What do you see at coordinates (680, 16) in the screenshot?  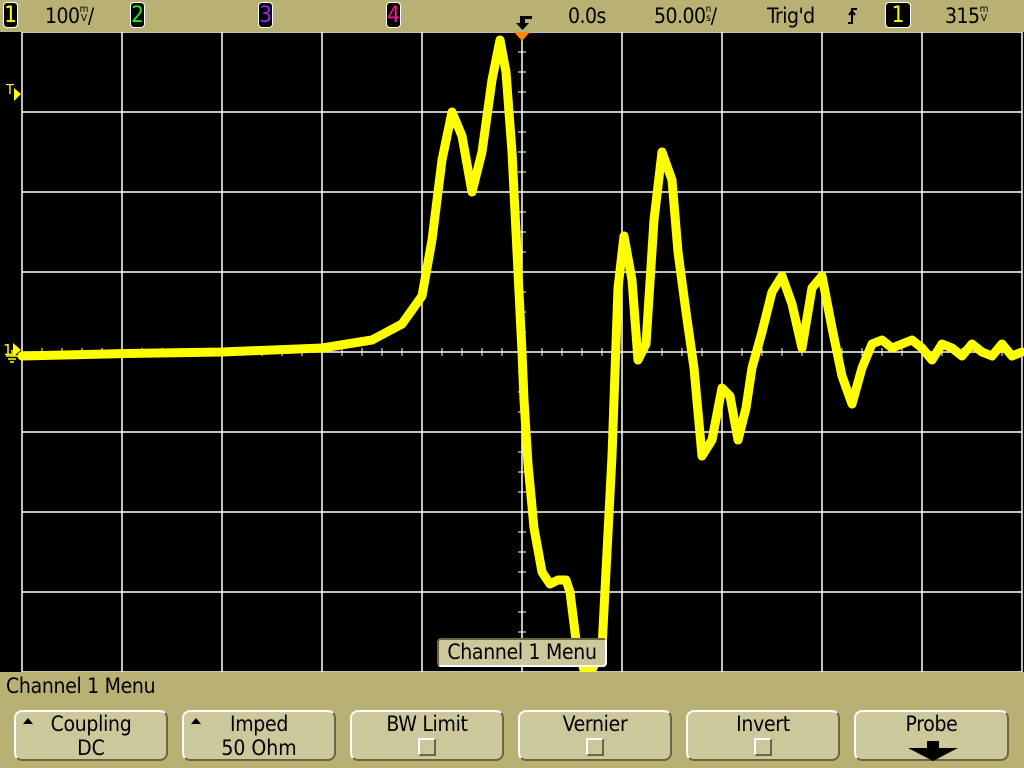 I see `timebase-value: 50.00` at bounding box center [680, 16].